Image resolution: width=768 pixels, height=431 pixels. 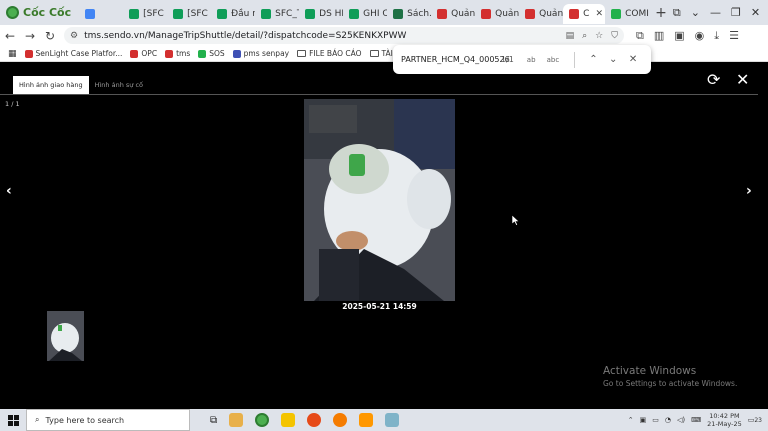 I want to click on find-input: PARTNER_HCM_Q4_000526, so click(x=455, y=59).